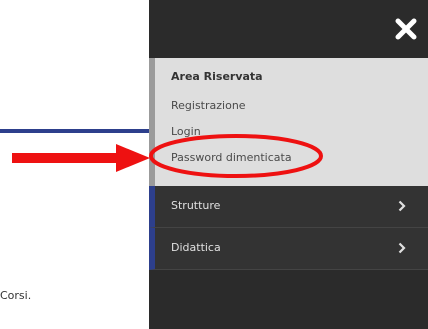 This screenshot has height=329, width=428. Describe the element at coordinates (231, 157) in the screenshot. I see `forgot-password-link: Password dimenticata` at that location.